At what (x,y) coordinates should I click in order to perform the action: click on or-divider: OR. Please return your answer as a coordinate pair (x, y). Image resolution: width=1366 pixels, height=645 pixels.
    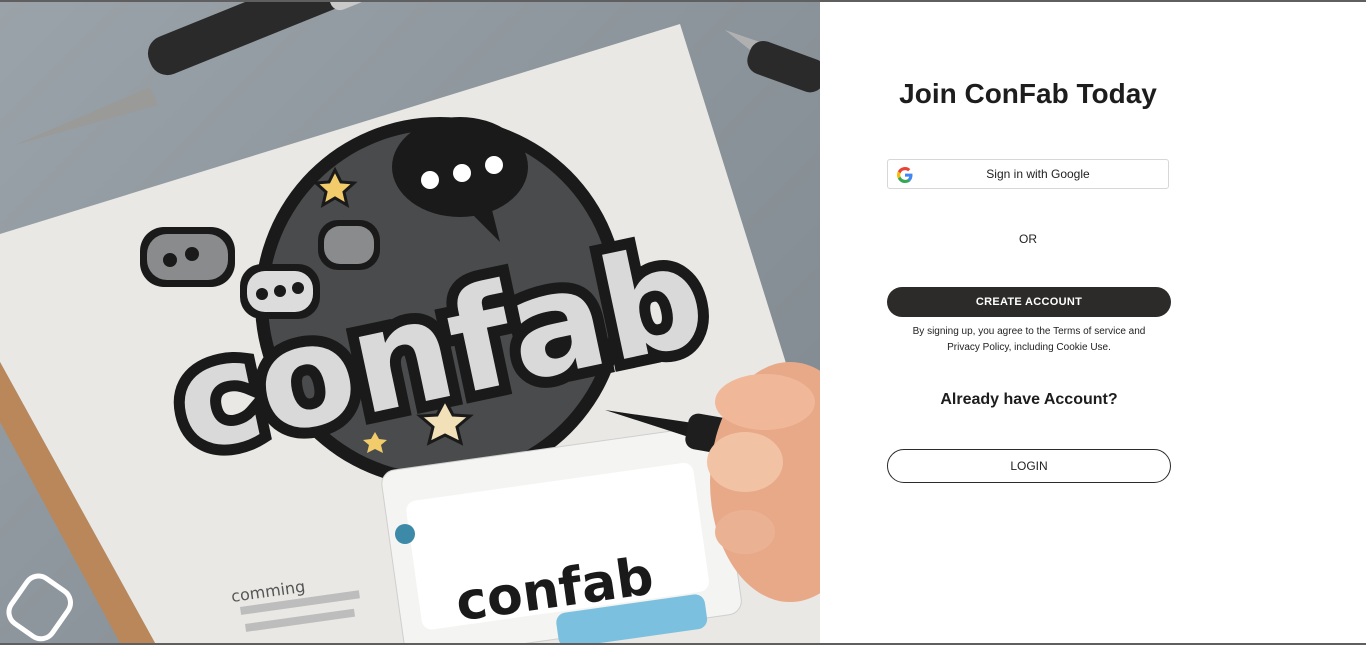
    Looking at the image, I should click on (1028, 239).